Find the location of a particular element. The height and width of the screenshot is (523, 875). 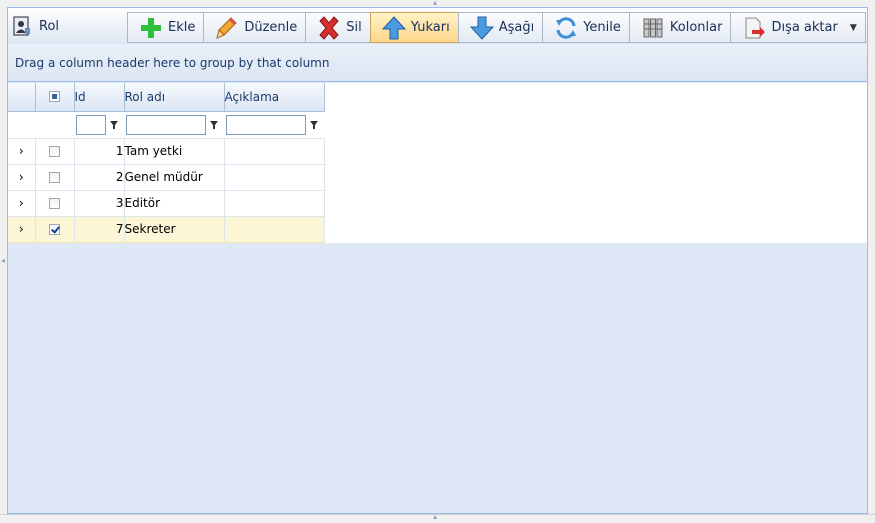

export-icon is located at coordinates (754, 28).